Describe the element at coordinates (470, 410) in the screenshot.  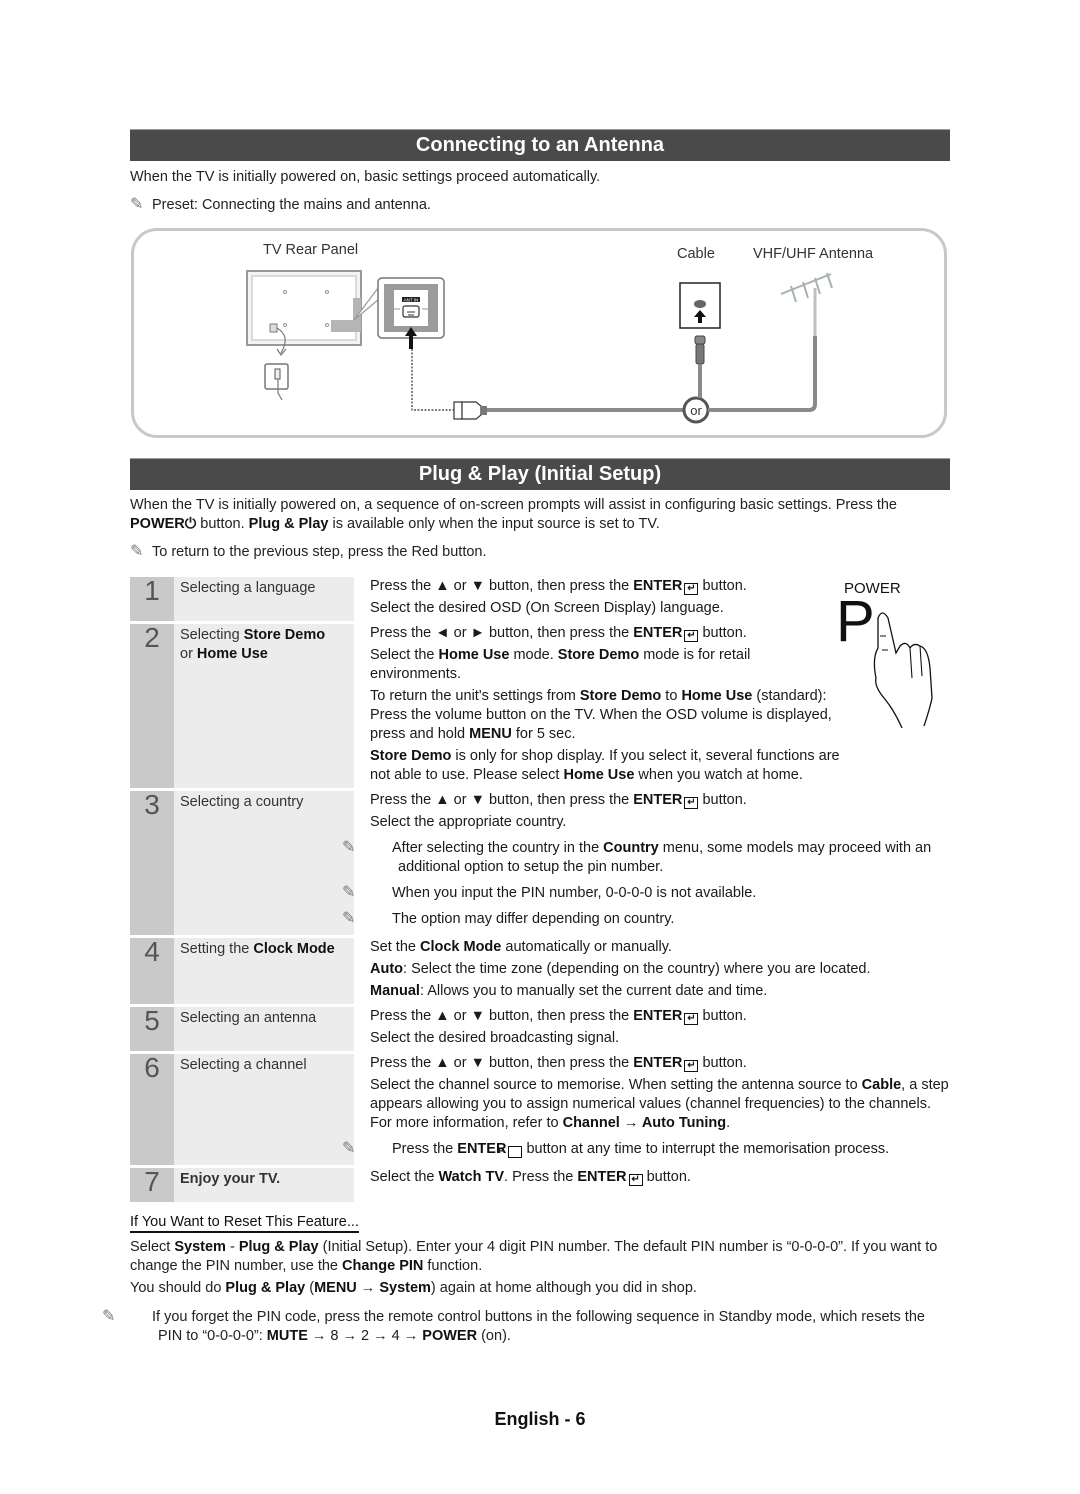
I see `coax-plug-icon` at that location.